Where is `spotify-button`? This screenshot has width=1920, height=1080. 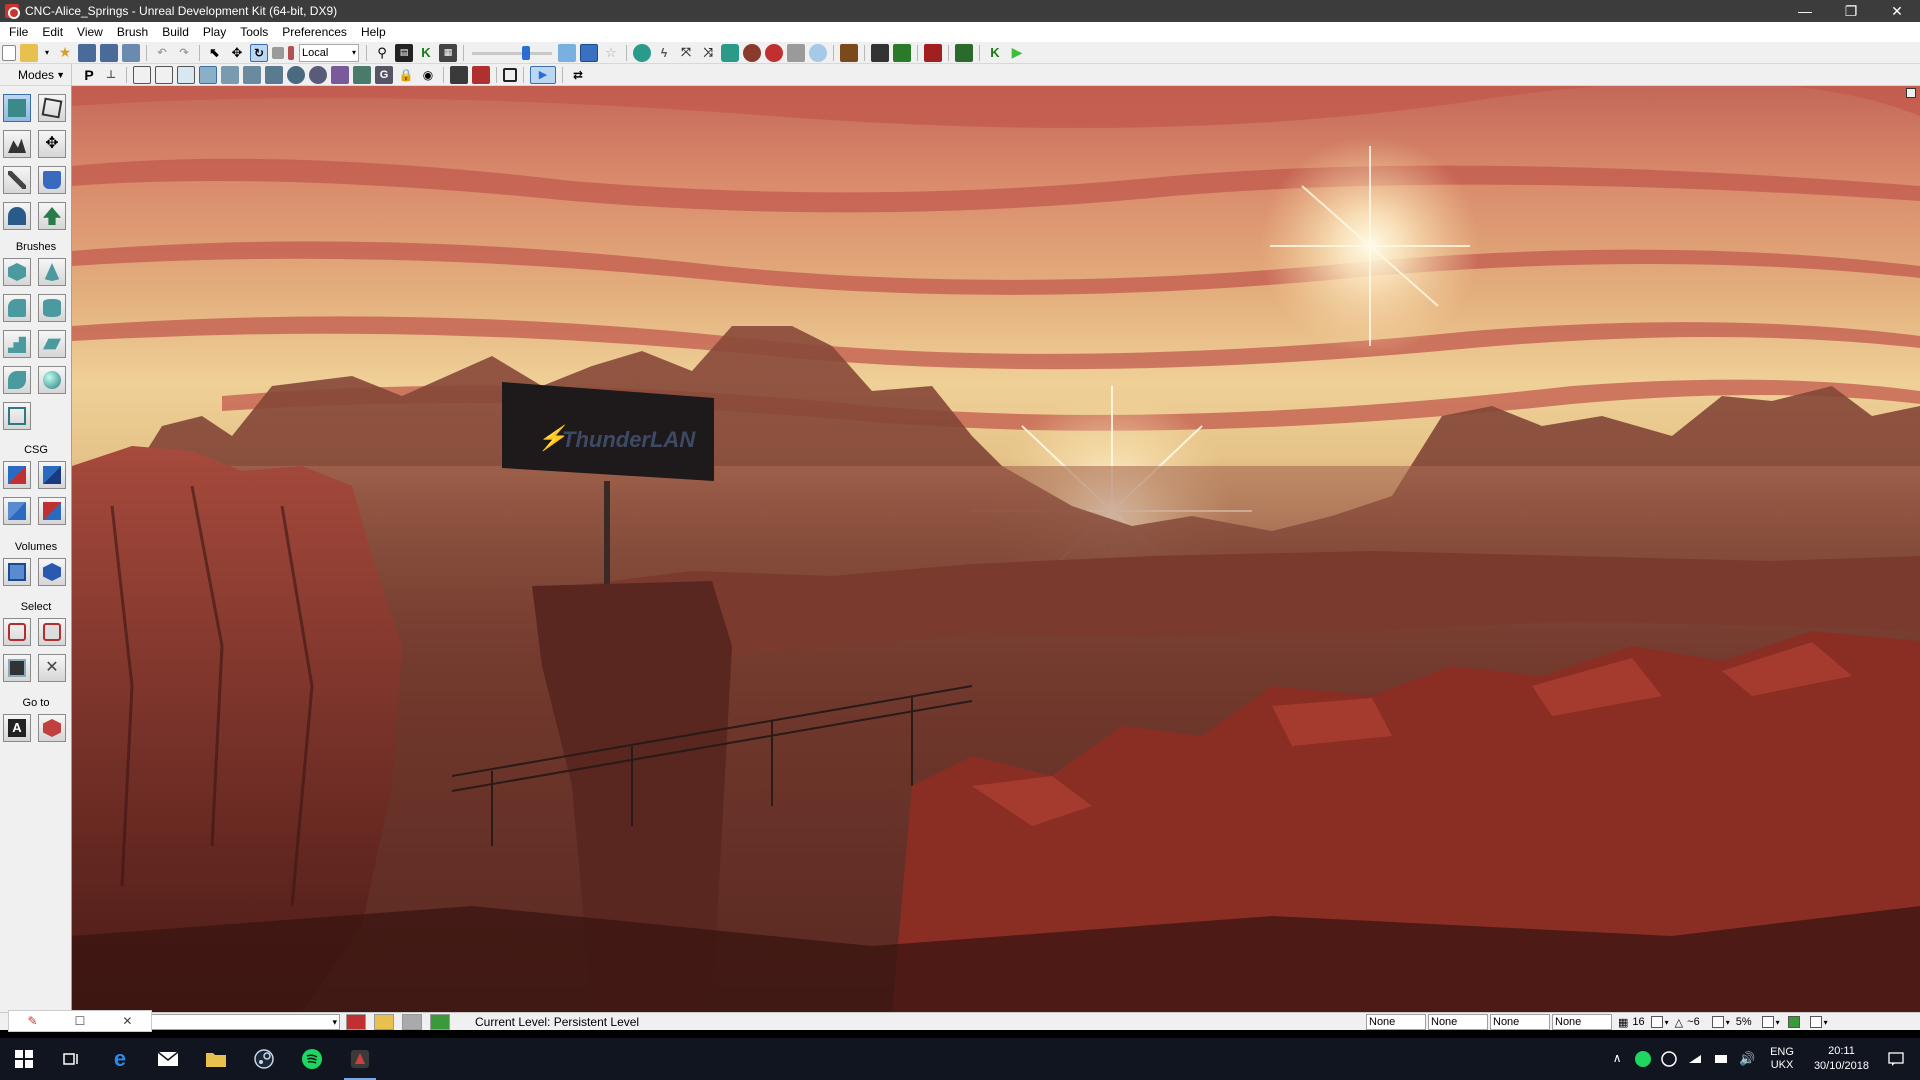
spotify-button is located at coordinates (312, 1059).